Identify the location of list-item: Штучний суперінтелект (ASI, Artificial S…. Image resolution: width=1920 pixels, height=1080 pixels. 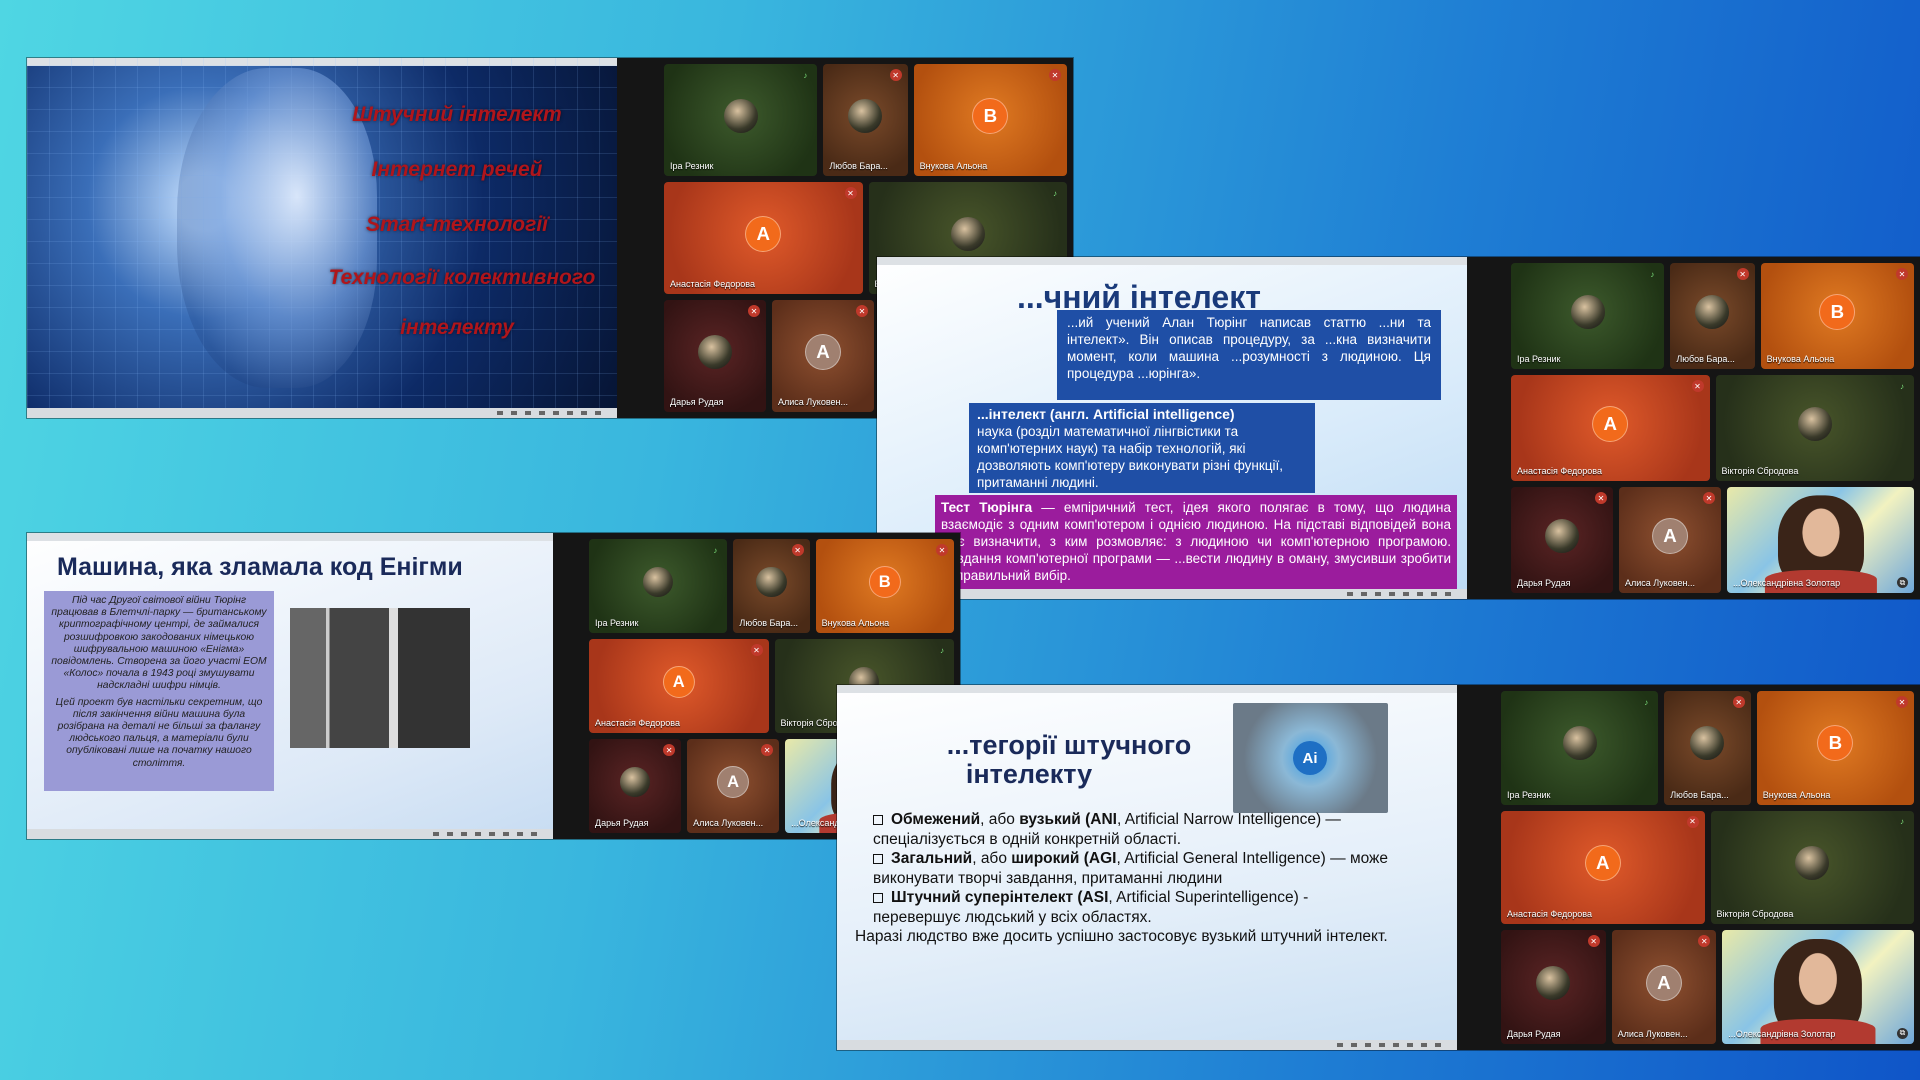
(1091, 907).